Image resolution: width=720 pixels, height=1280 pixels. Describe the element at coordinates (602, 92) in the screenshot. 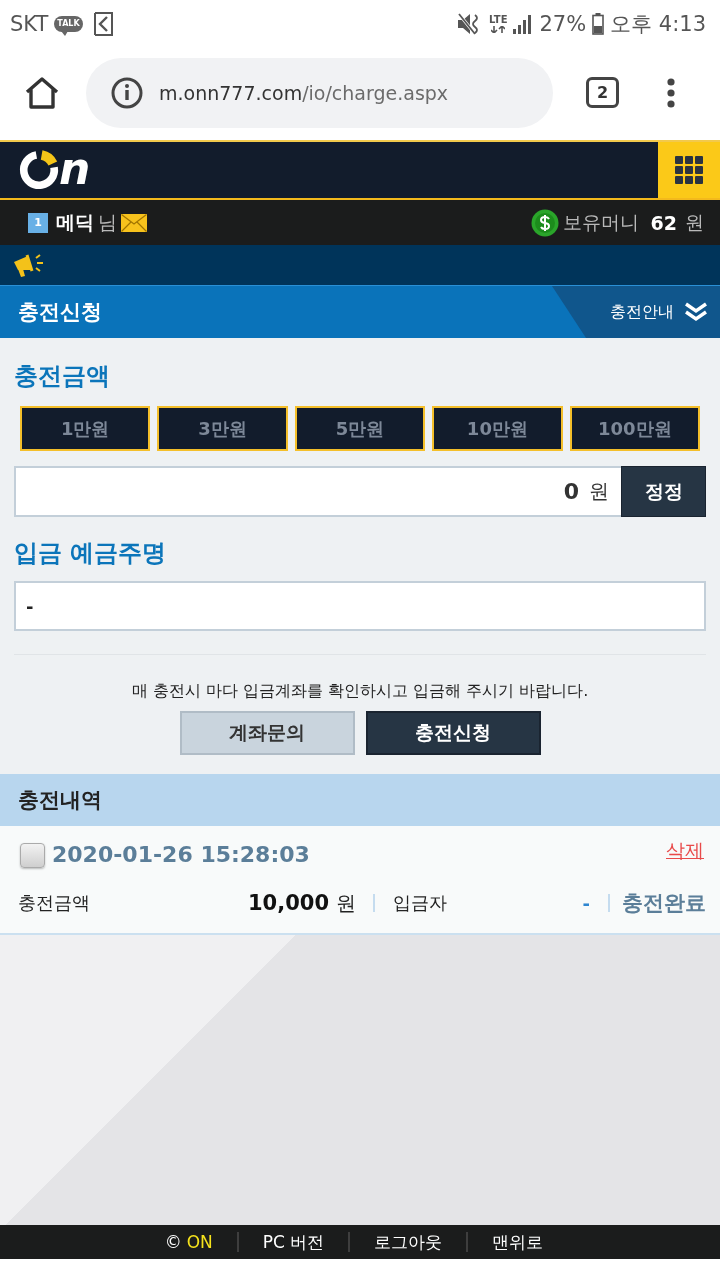

I see `tab-count-button: 2` at that location.